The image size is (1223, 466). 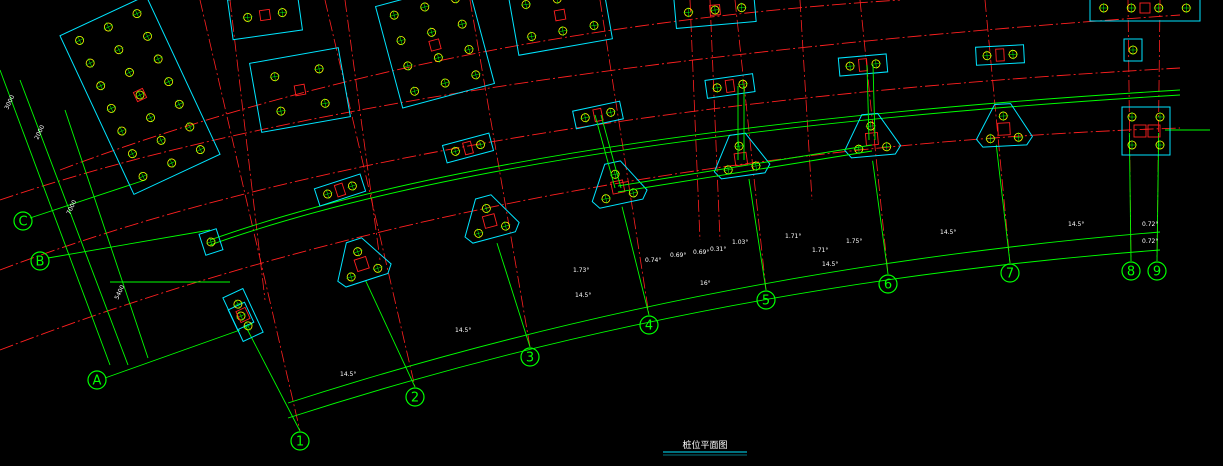 What do you see at coordinates (854, 241) in the screenshot?
I see `sub-angle-dimension-label: 1.75°` at bounding box center [854, 241].